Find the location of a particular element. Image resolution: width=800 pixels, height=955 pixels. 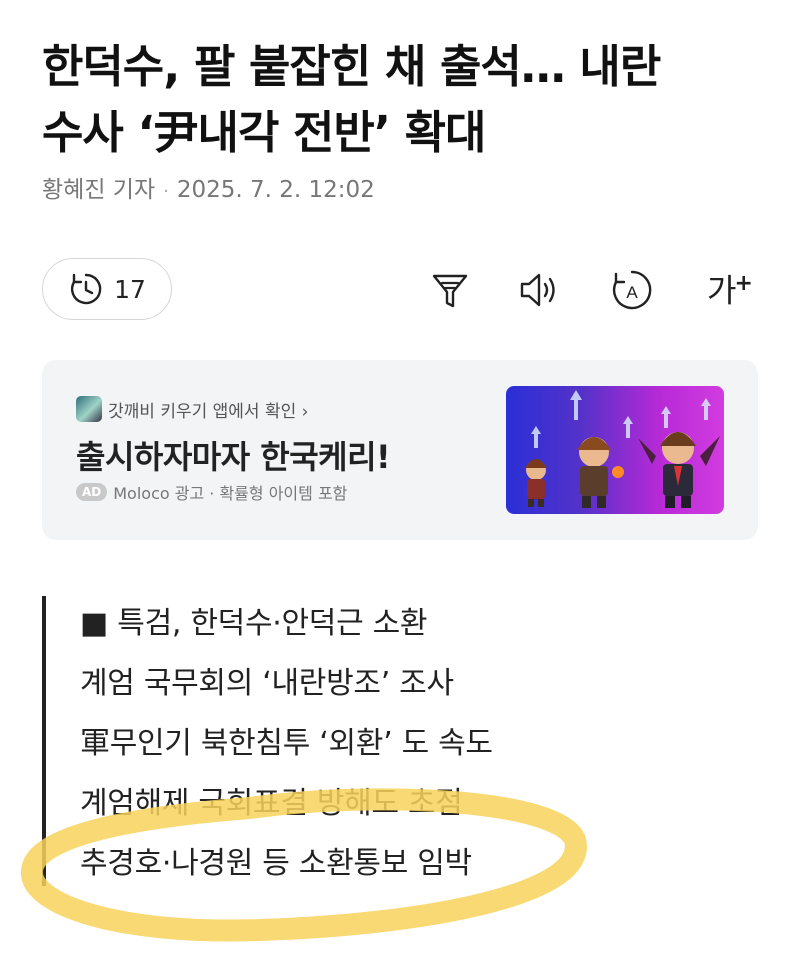

ad-source: 갓깨비 키우기 앱에서 확인 › is located at coordinates (192, 409).